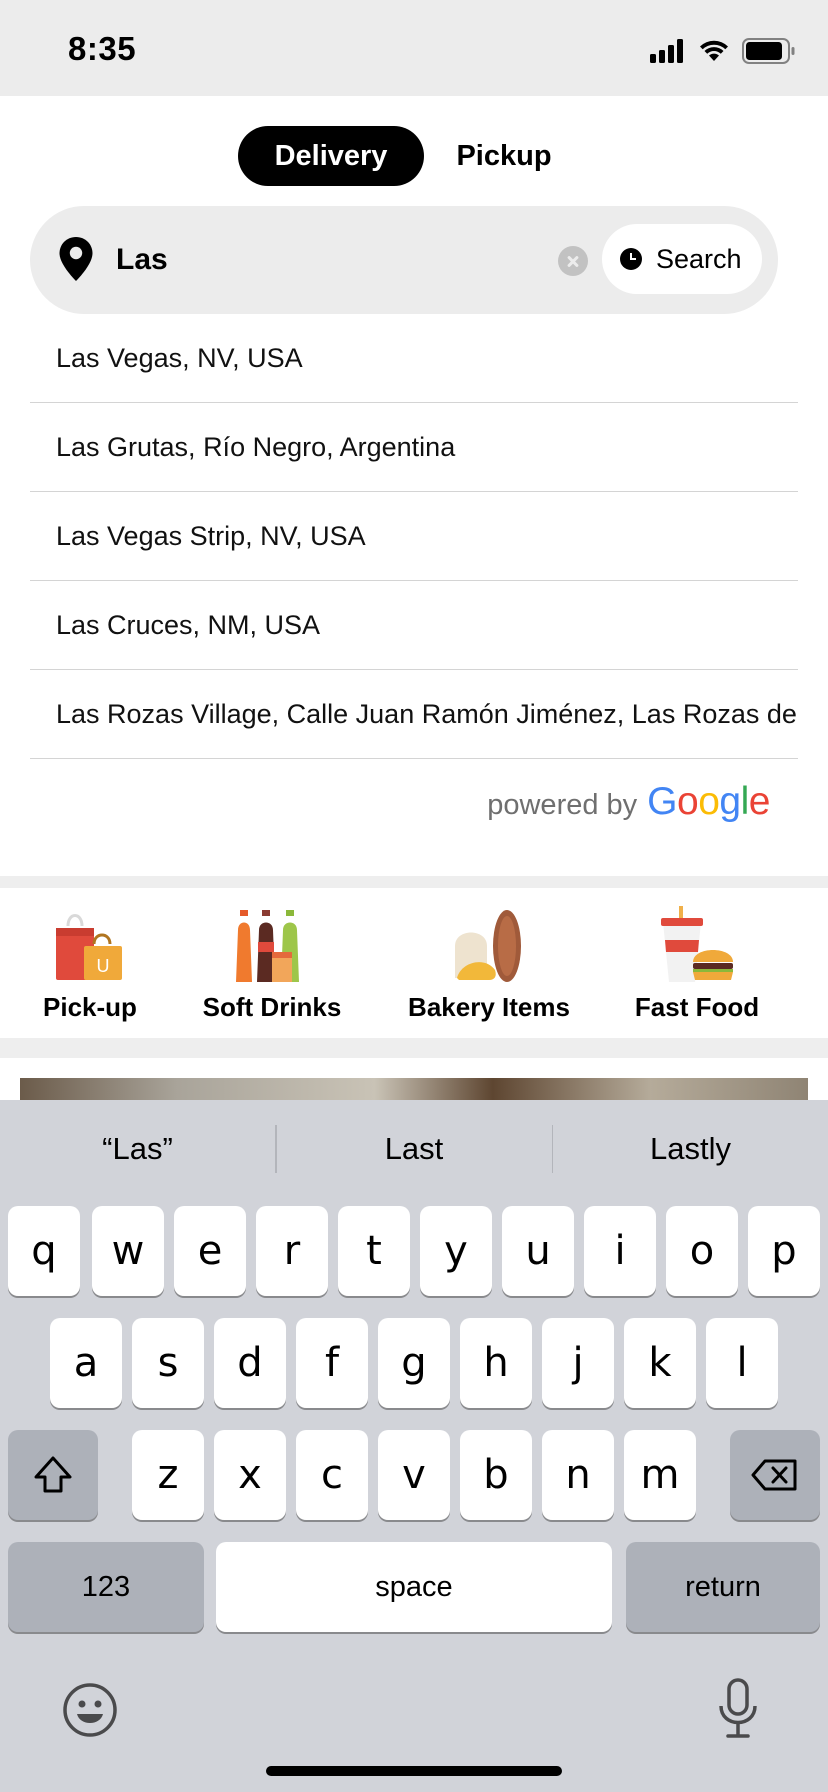 This screenshot has width=828, height=1792. I want to click on mode-toggle: Delivery Pickup, so click(401, 156).